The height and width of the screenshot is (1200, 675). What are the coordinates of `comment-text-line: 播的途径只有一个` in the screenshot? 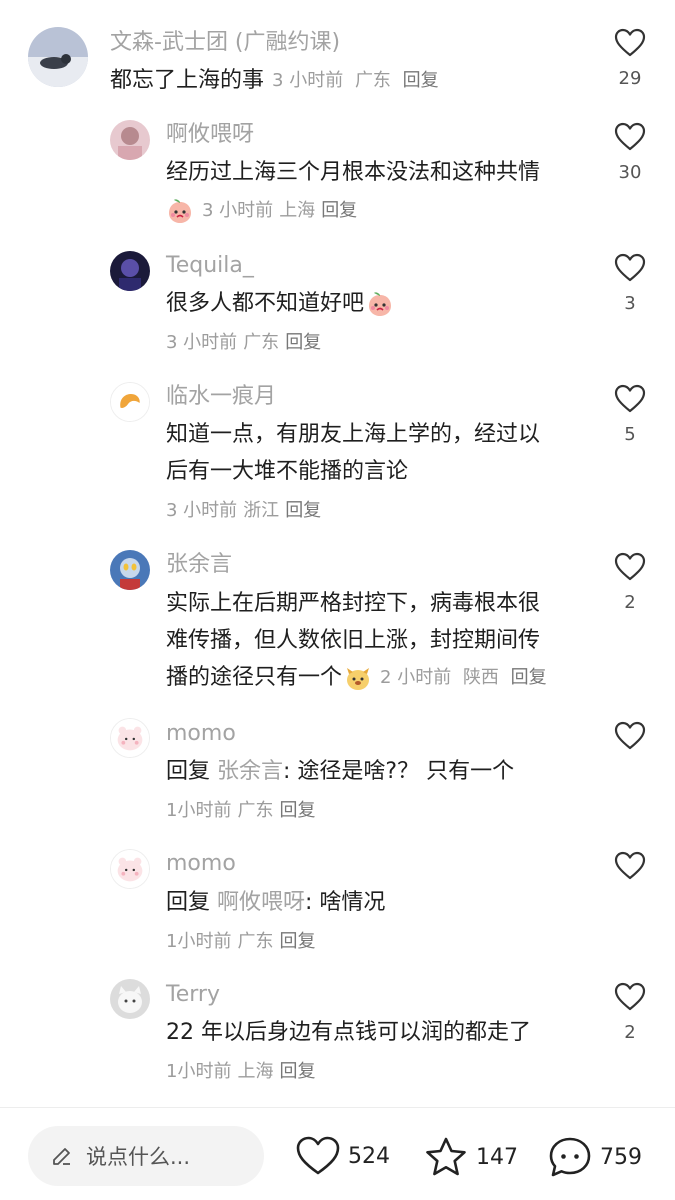 It's located at (254, 677).